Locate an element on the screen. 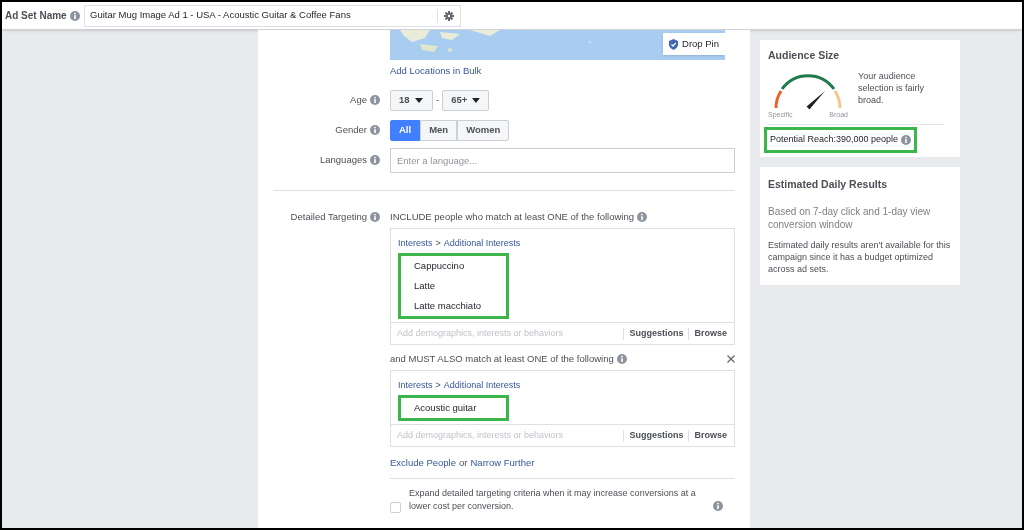 The height and width of the screenshot is (530, 1024). age-dropdown: 18 is located at coordinates (411, 100).